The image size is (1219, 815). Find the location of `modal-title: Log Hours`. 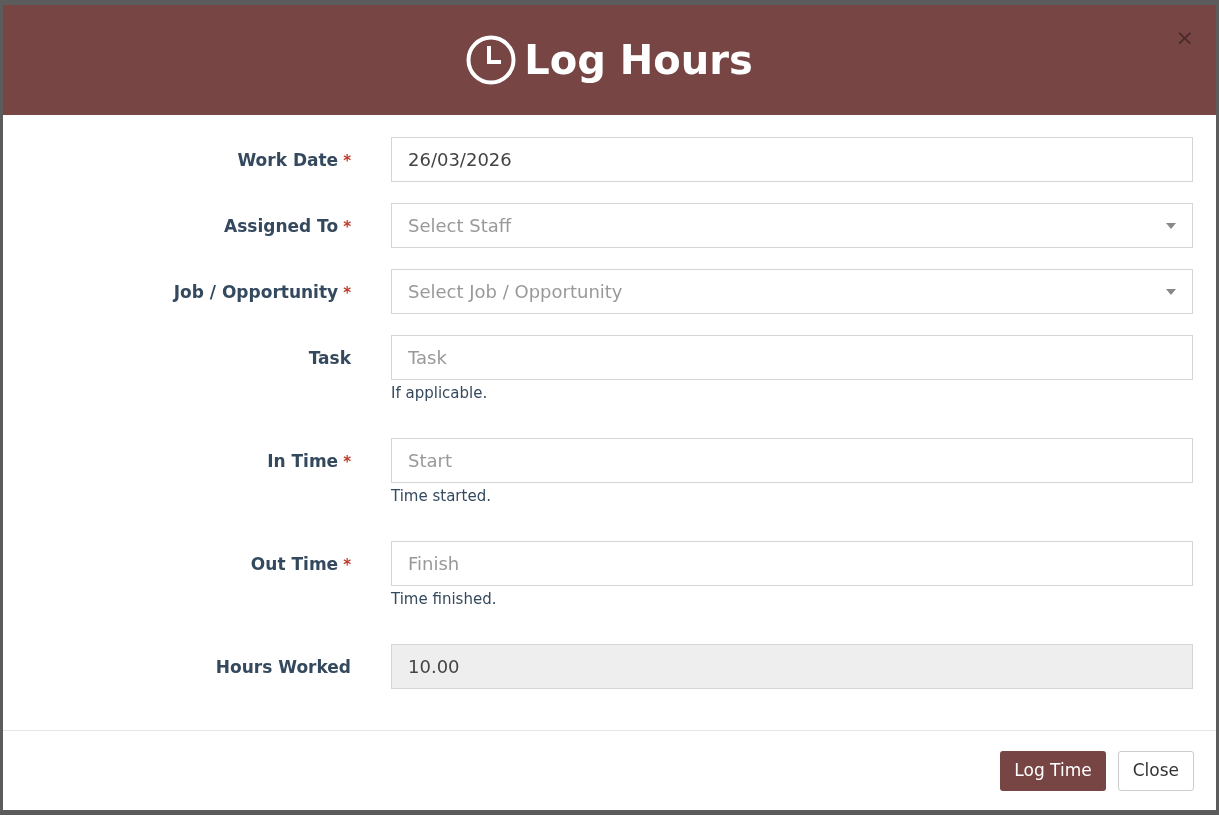

modal-title: Log Hours is located at coordinates (638, 60).